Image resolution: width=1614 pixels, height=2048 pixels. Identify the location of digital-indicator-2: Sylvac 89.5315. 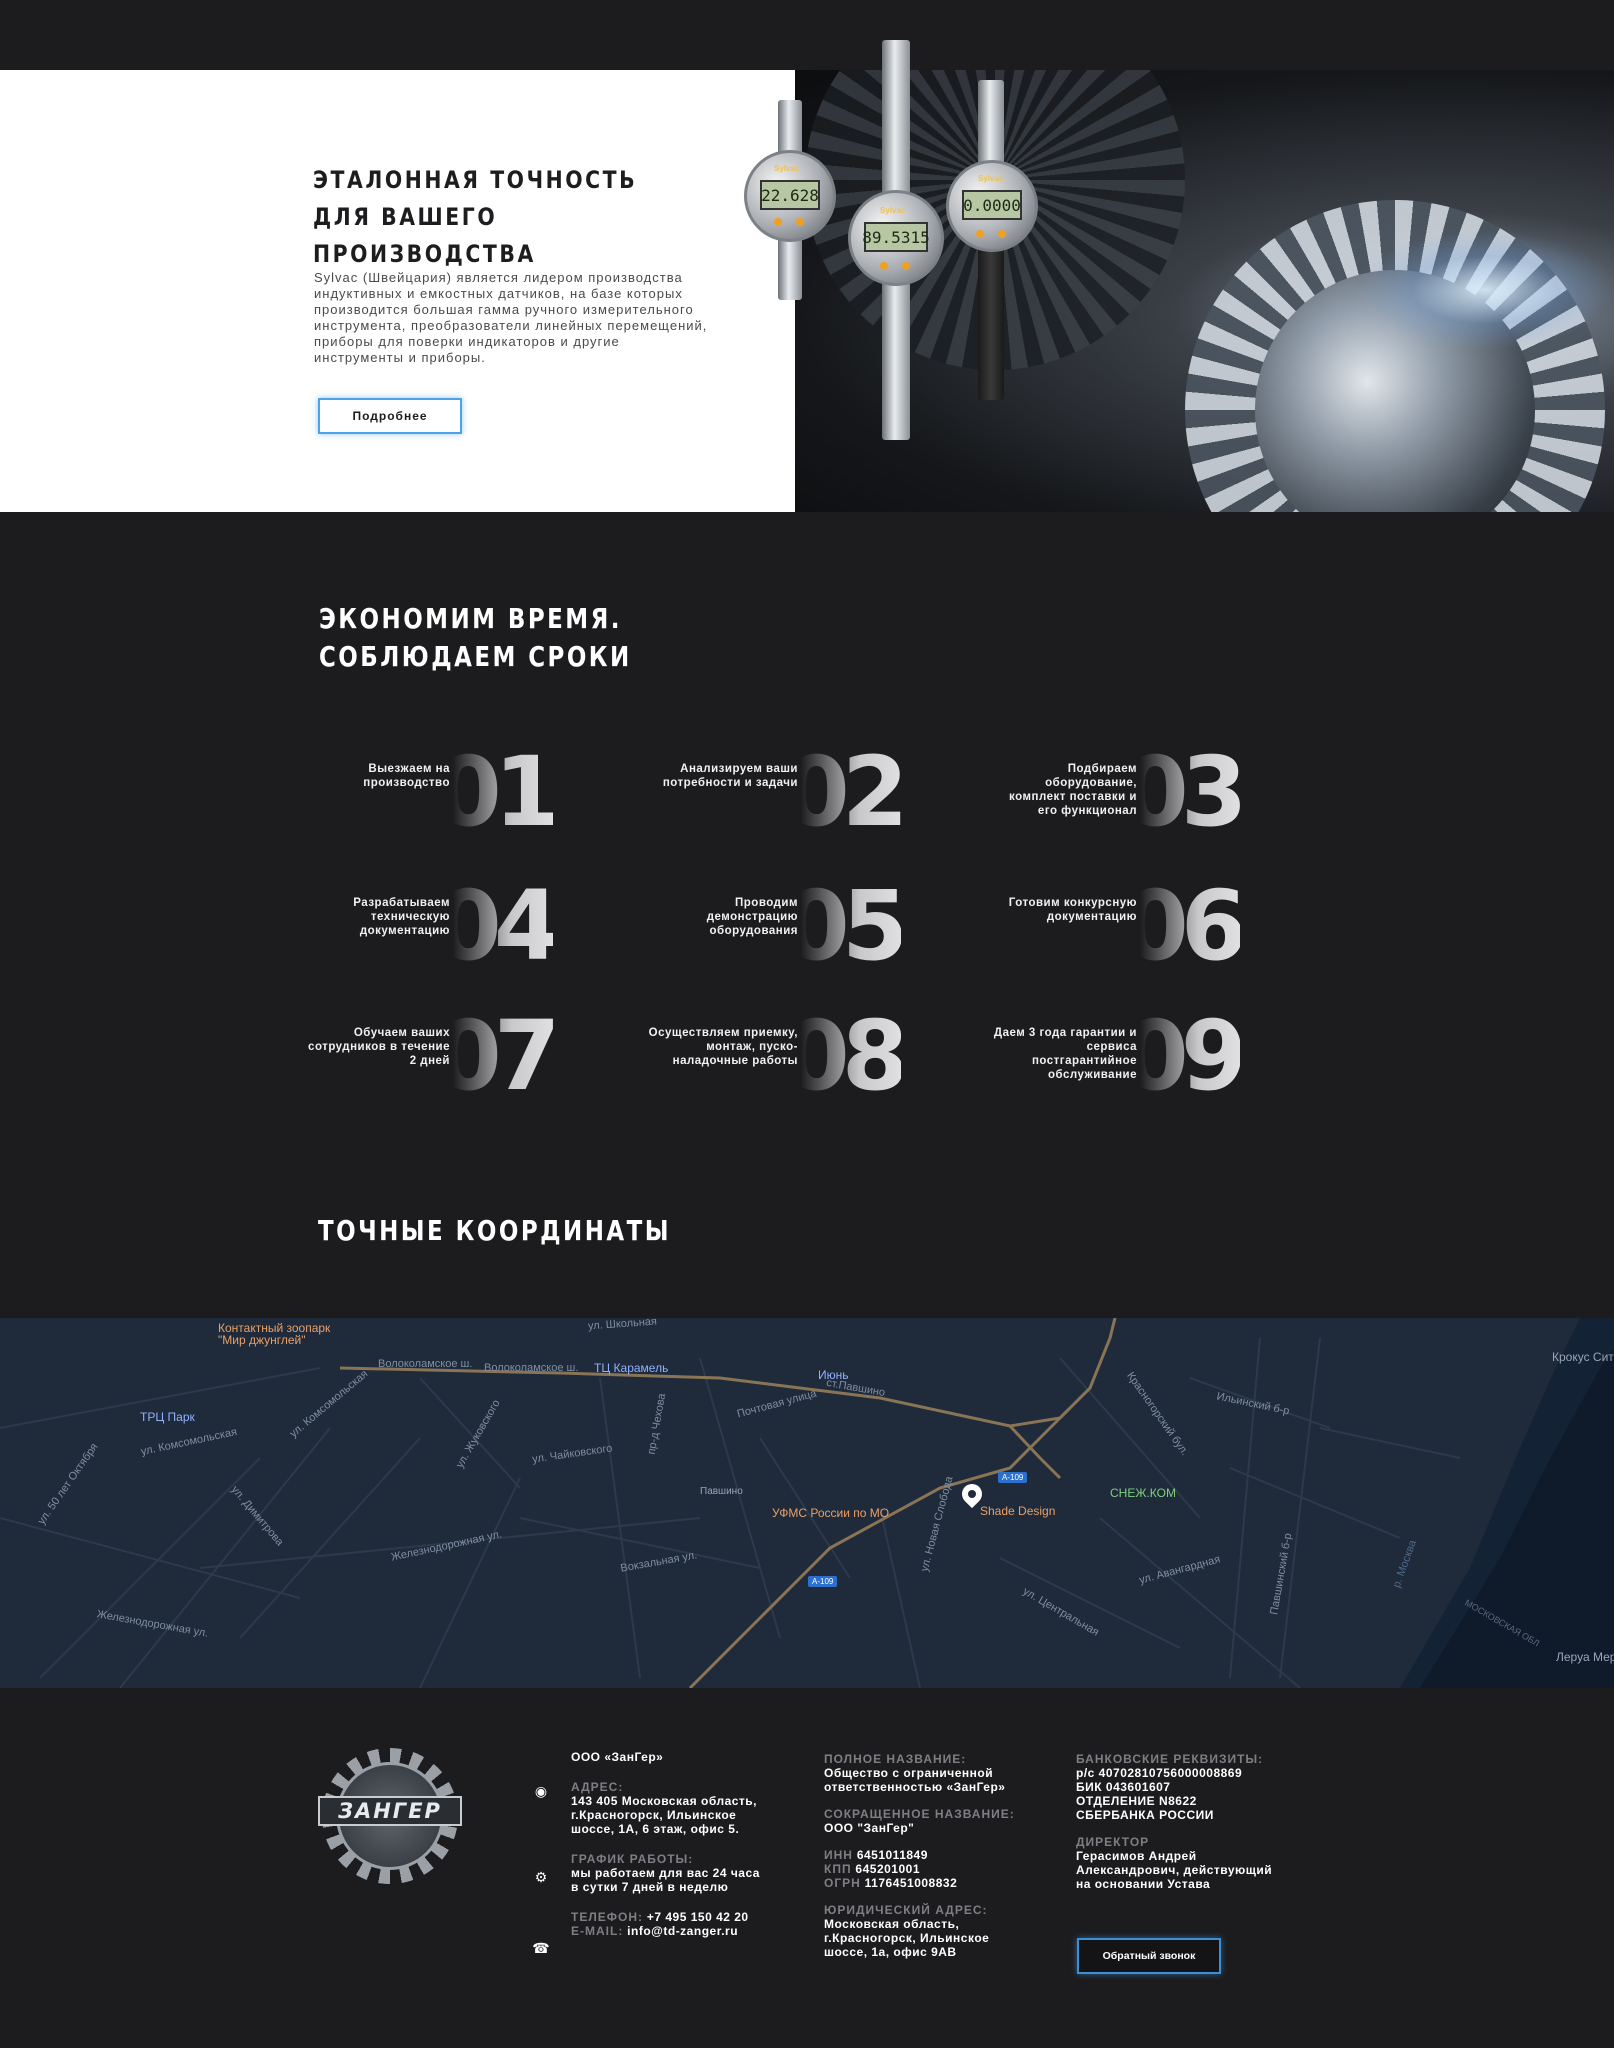
(895, 250).